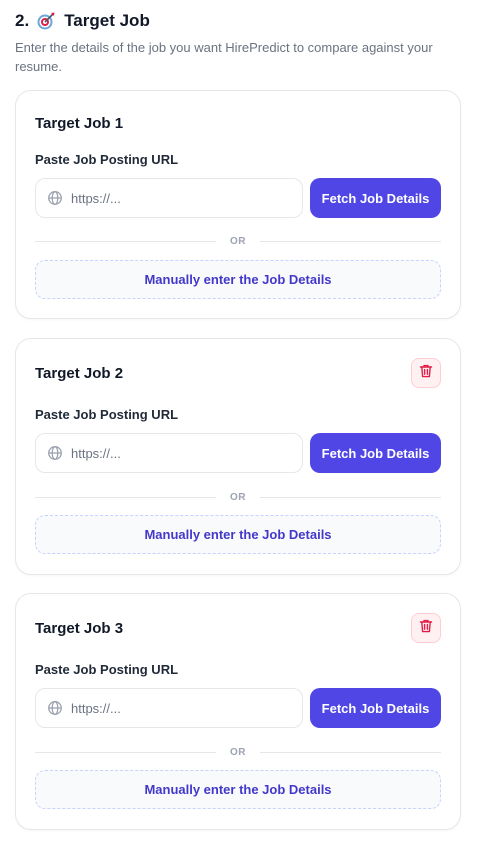 Image resolution: width=482 pixels, height=846 pixels. I want to click on card-header: Target Job 3, so click(238, 628).